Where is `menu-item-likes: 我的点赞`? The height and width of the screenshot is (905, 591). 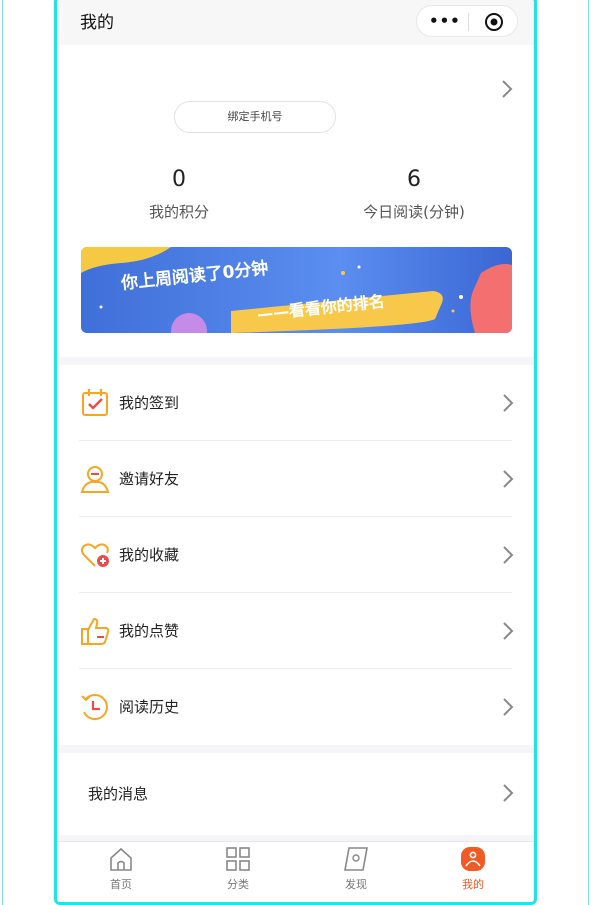
menu-item-likes: 我的点赞 is located at coordinates (295, 631).